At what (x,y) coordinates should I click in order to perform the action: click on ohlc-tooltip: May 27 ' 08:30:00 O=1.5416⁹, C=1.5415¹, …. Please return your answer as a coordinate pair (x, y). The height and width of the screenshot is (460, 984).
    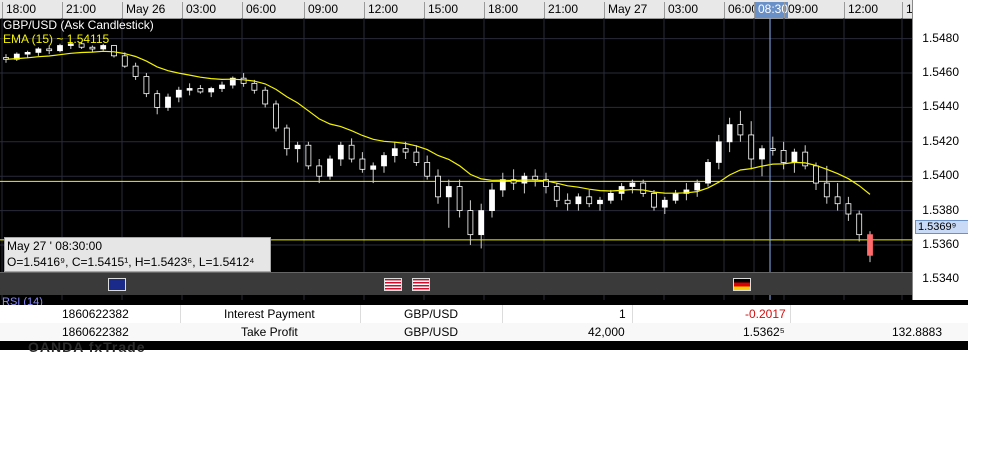
    Looking at the image, I should click on (137, 254).